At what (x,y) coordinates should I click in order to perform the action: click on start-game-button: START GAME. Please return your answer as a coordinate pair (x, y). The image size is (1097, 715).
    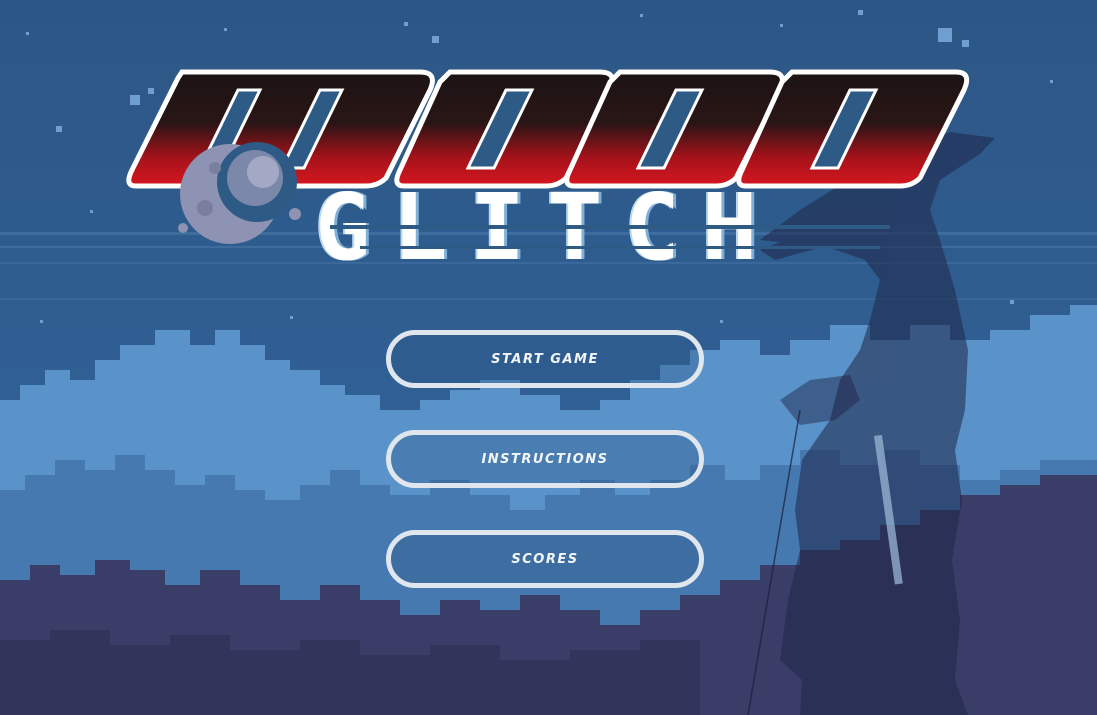
    Looking at the image, I should click on (545, 359).